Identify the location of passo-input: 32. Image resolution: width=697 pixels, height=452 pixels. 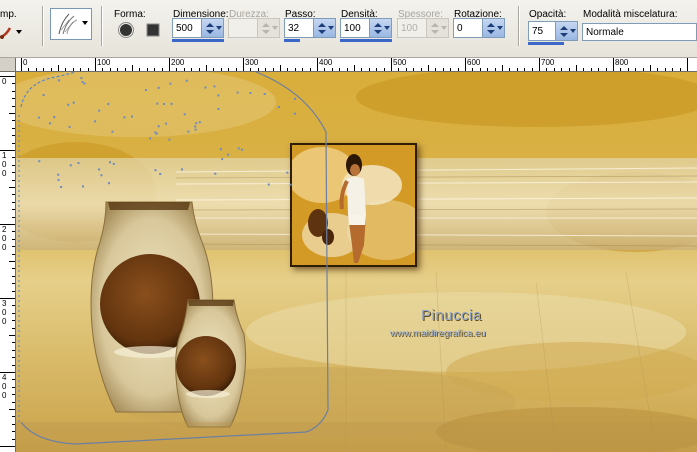
(310, 28).